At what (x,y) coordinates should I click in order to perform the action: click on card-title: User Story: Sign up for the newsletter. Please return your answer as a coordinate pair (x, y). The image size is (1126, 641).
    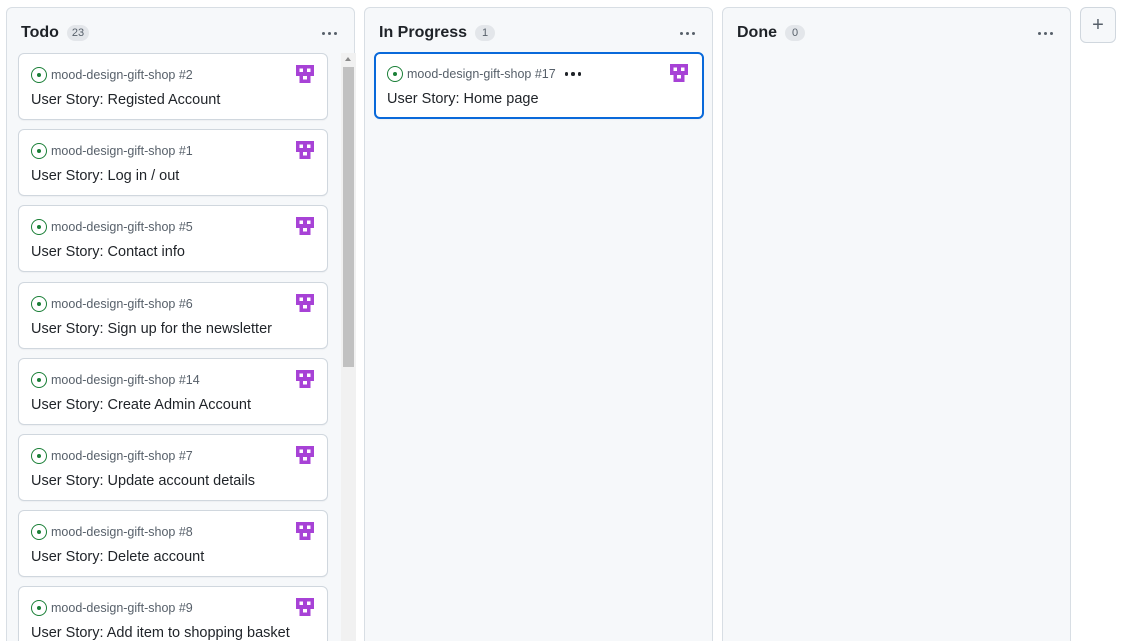
    Looking at the image, I should click on (151, 329).